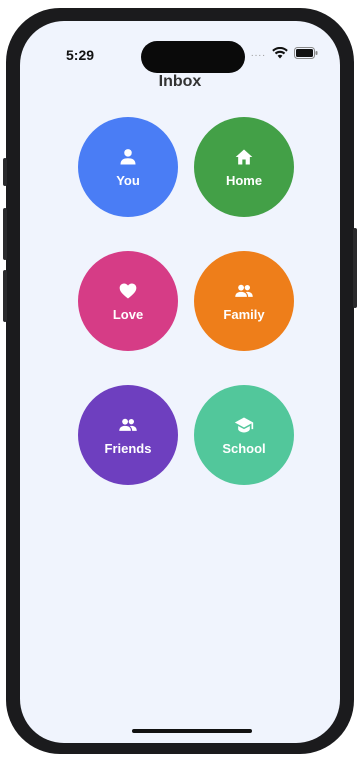  I want to click on category-you-button: You, so click(128, 167).